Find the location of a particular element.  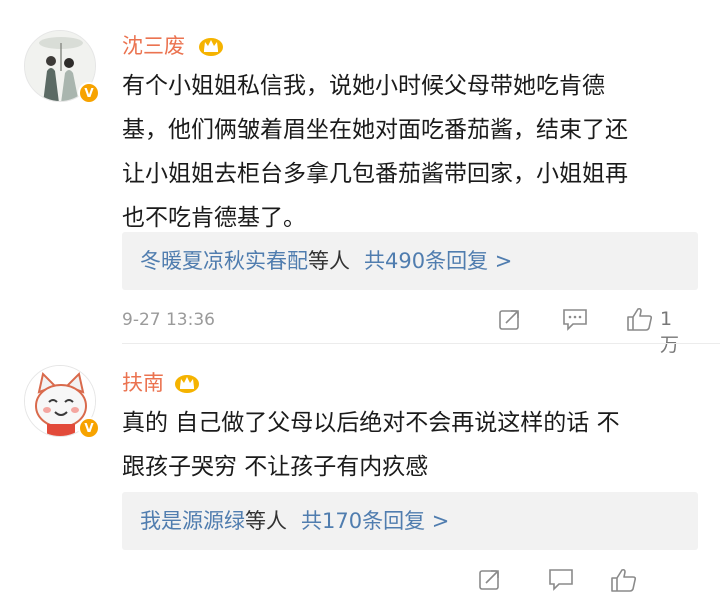

reply-summary: 我是源源绿等人 共170条回复 > is located at coordinates (410, 521).